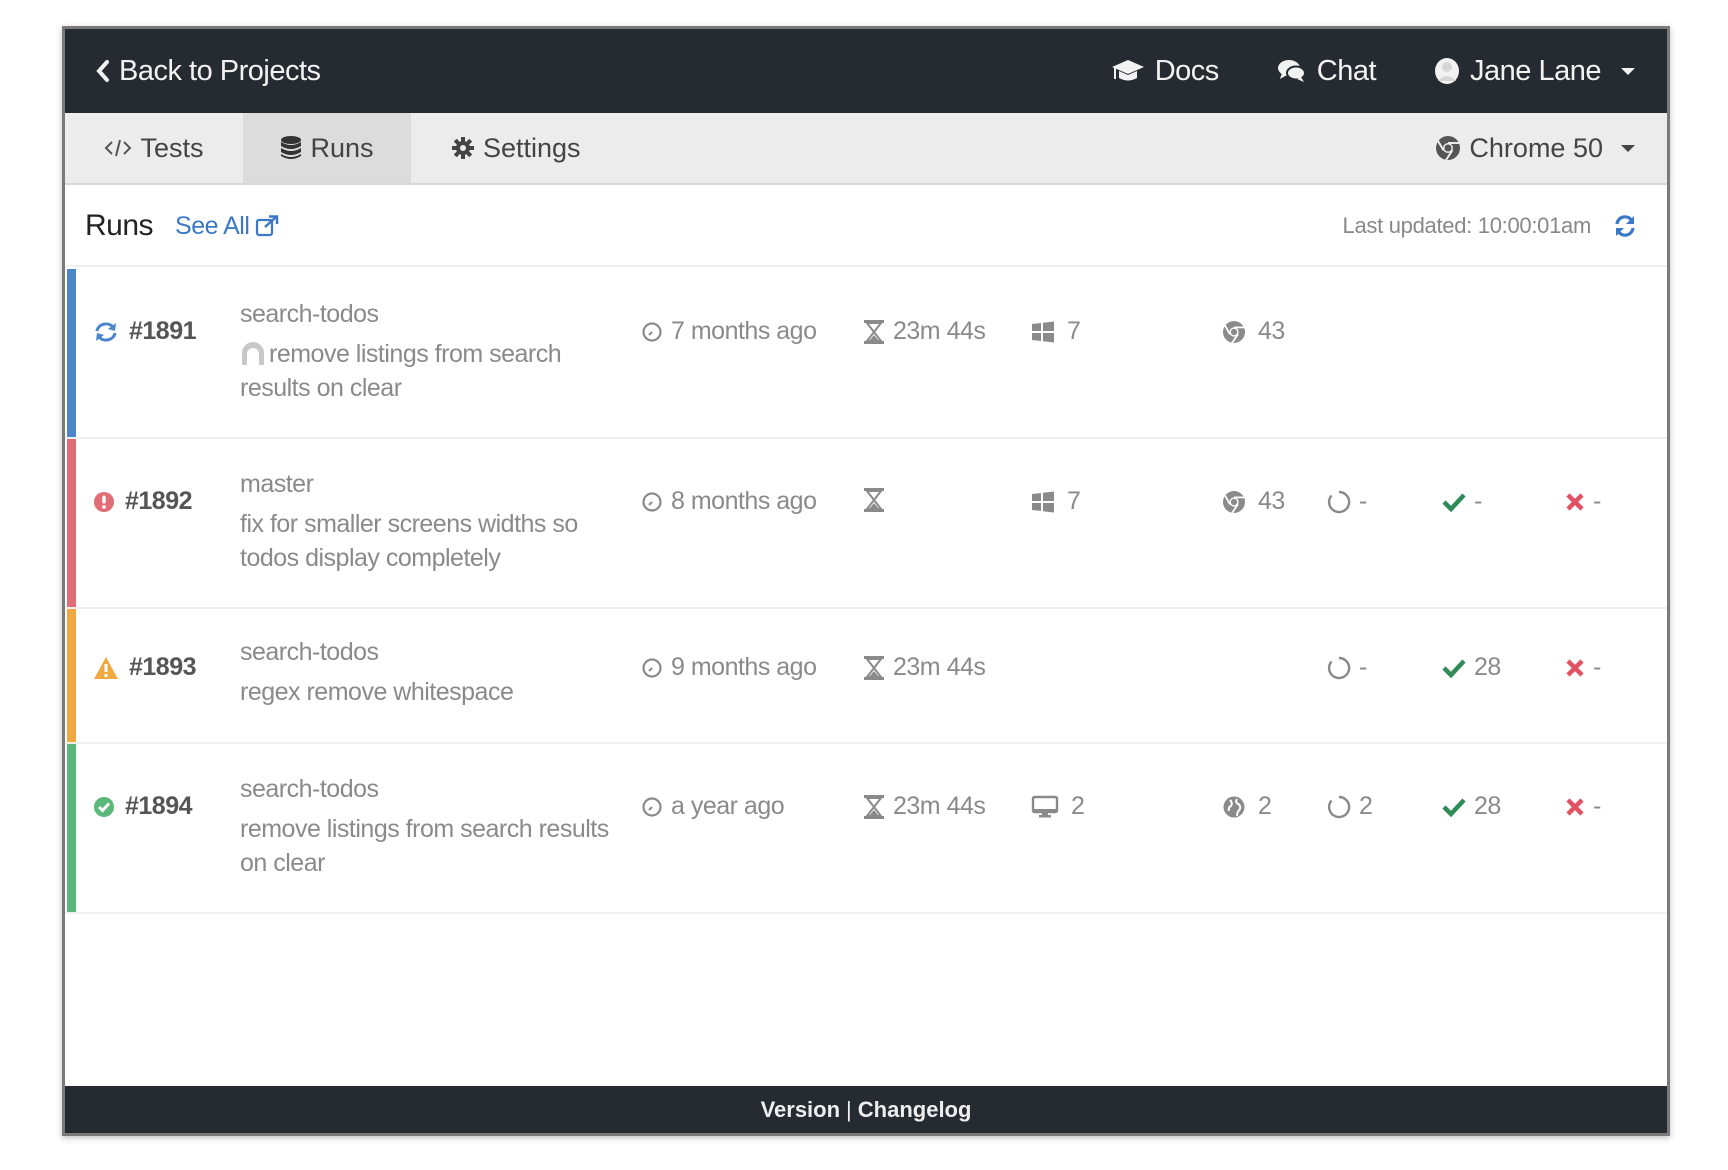  Describe the element at coordinates (1074, 331) in the screenshot. I see `os-count: 7` at that location.